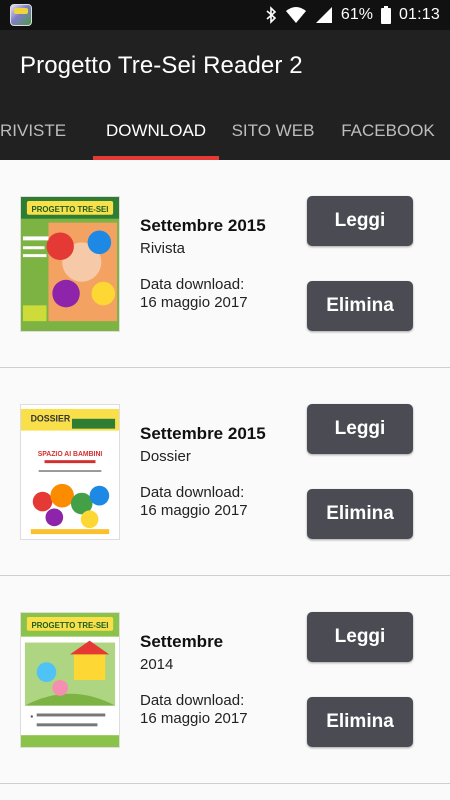  What do you see at coordinates (182, 641) in the screenshot?
I see `issue-title: Settembre` at bounding box center [182, 641].